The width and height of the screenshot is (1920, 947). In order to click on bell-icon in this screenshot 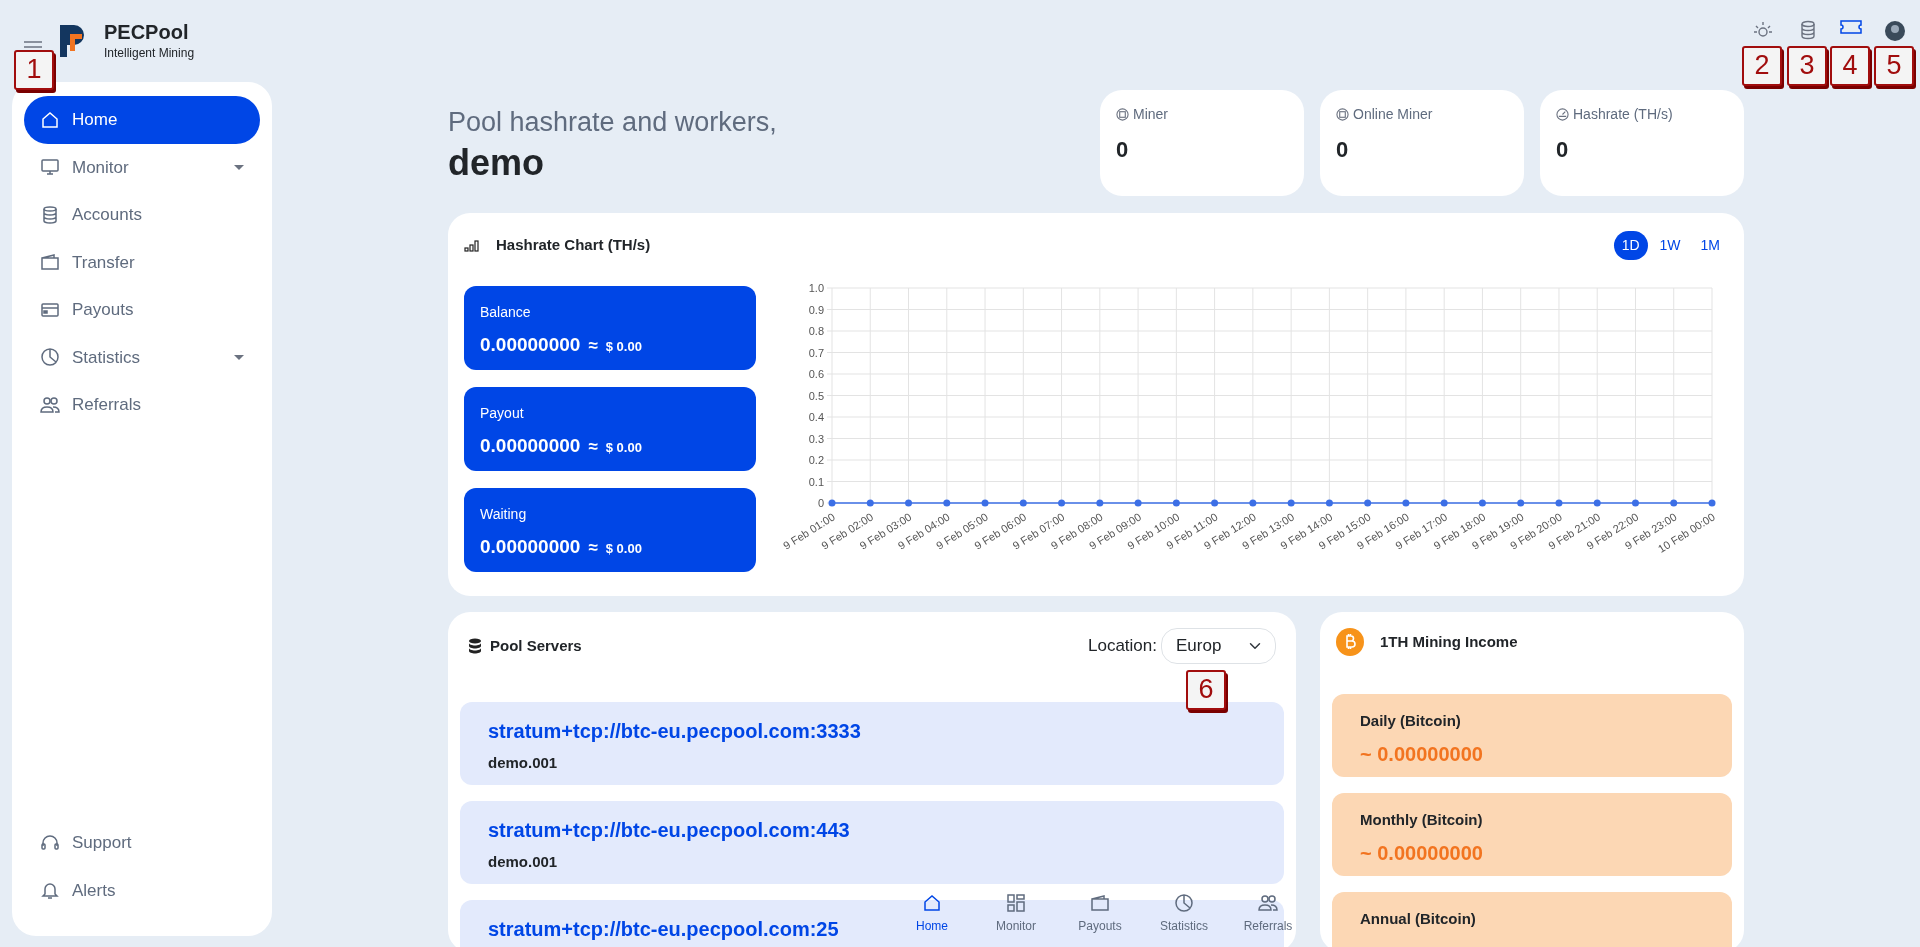, I will do `click(50, 890)`.